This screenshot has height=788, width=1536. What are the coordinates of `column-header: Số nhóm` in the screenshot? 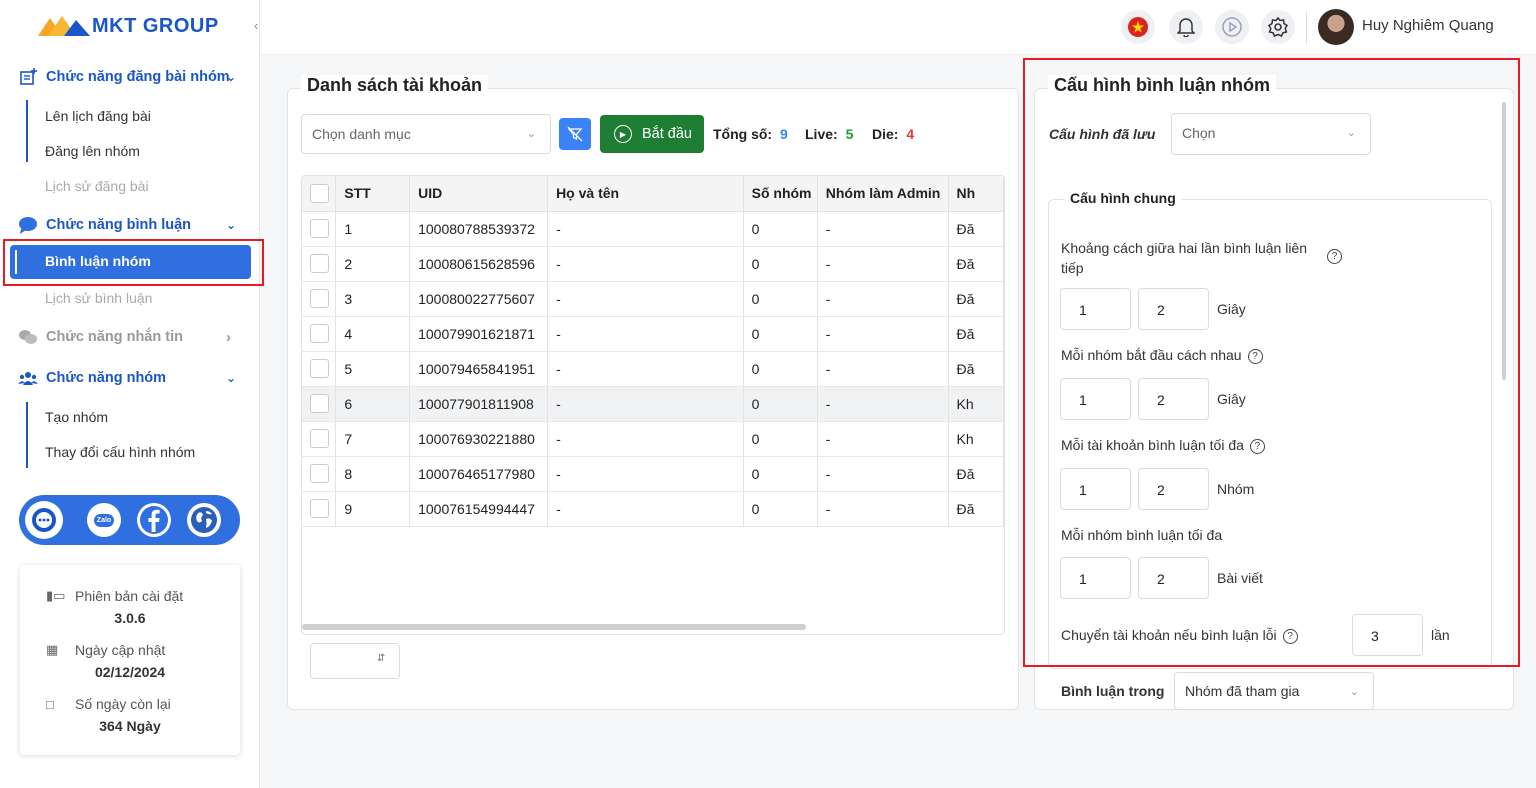 It's located at (780, 194).